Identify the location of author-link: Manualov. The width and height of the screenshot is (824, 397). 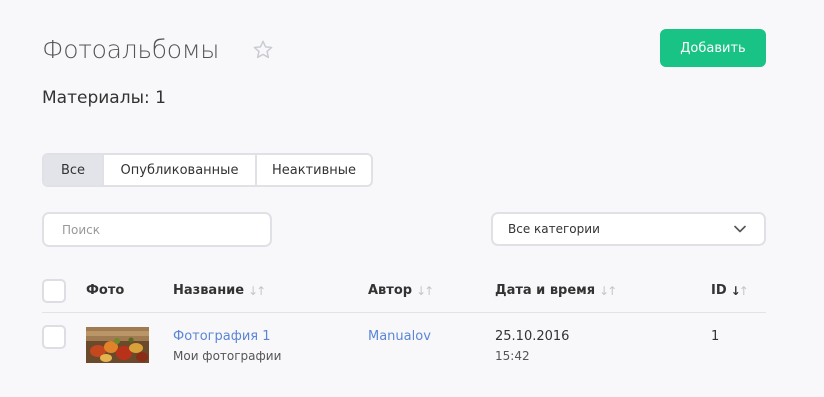
(399, 336).